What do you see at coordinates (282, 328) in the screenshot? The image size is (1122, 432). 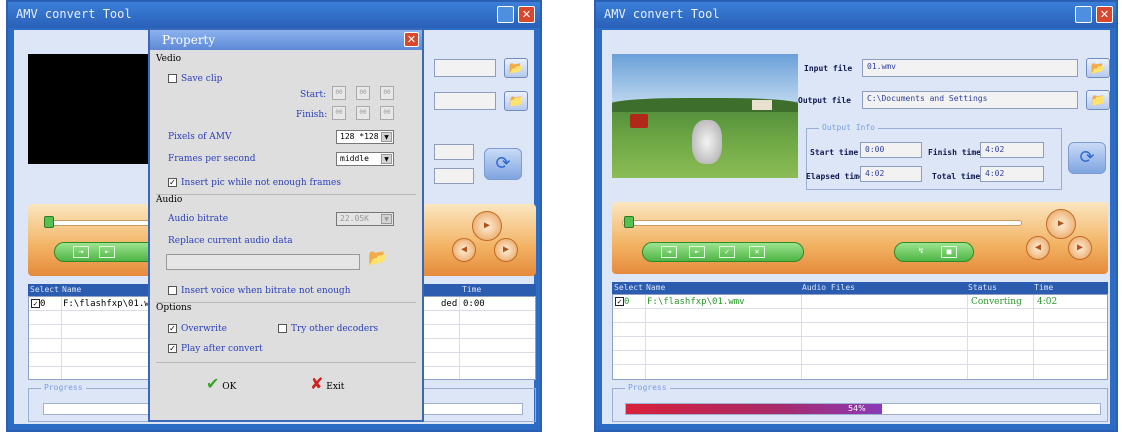 I see `try-decoders-box` at bounding box center [282, 328].